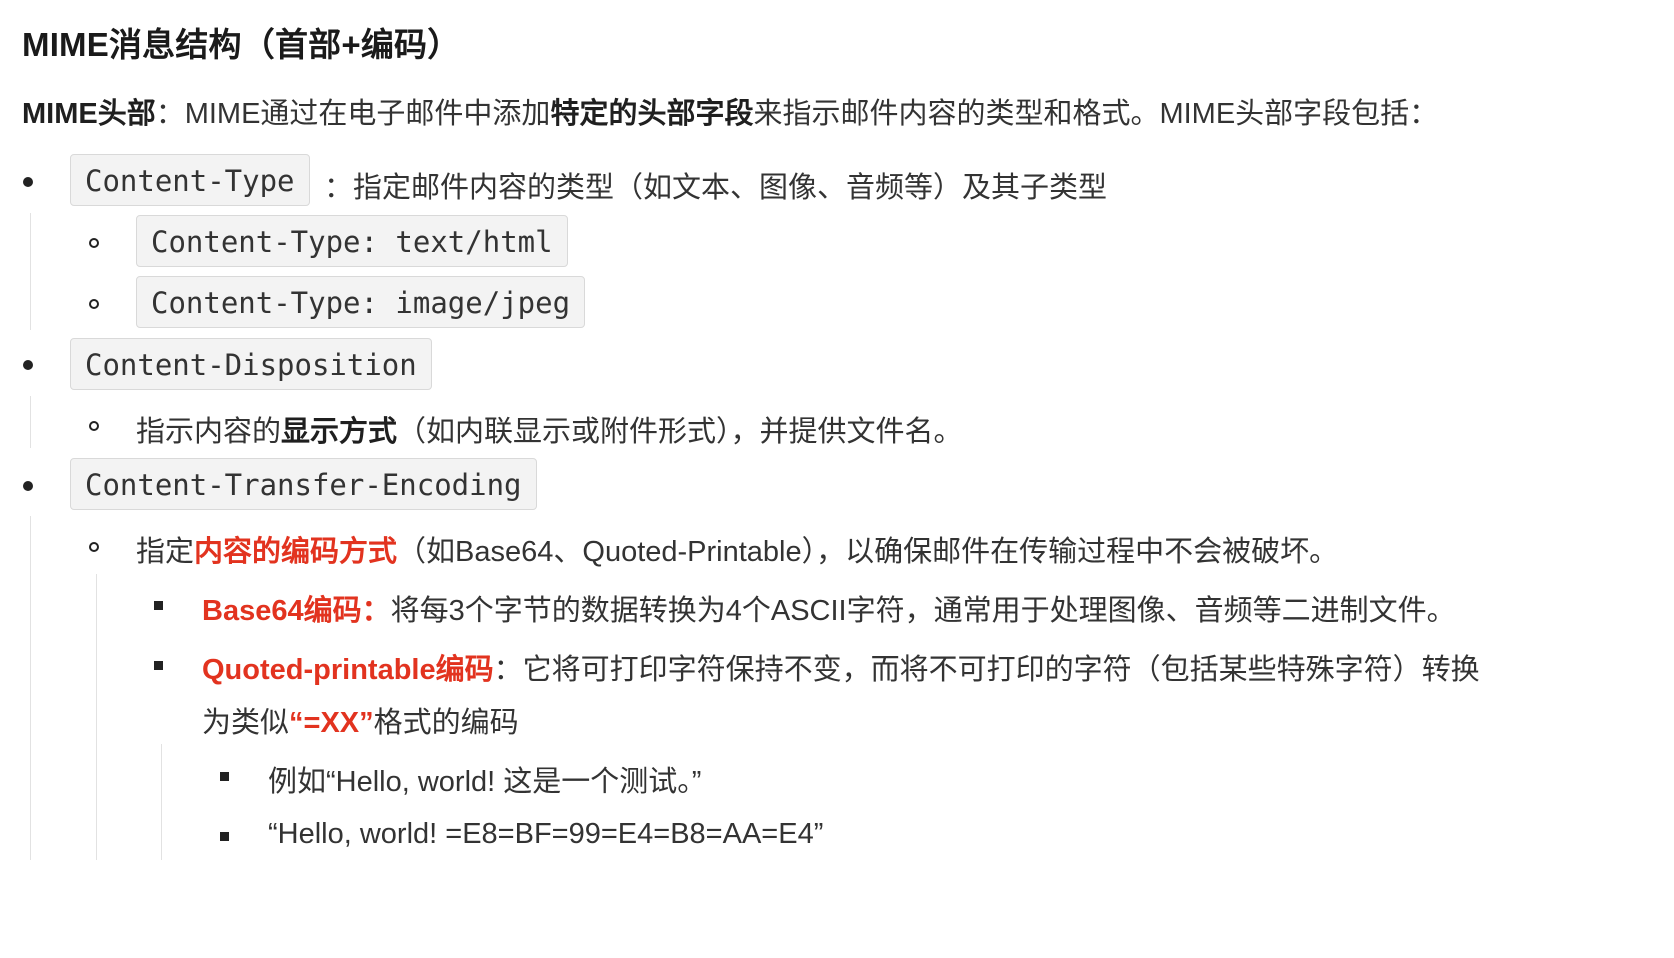  I want to click on intro-bold-fields: 特定的头部字段, so click(652, 114).